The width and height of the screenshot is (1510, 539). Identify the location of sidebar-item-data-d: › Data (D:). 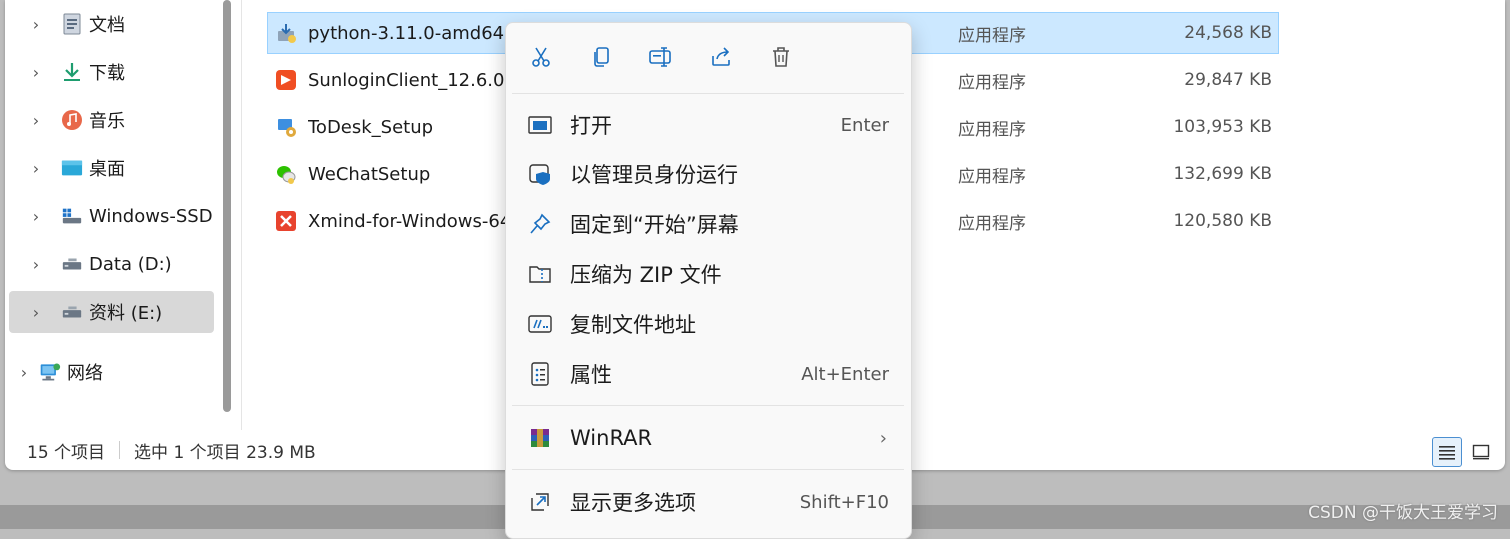
(111, 264).